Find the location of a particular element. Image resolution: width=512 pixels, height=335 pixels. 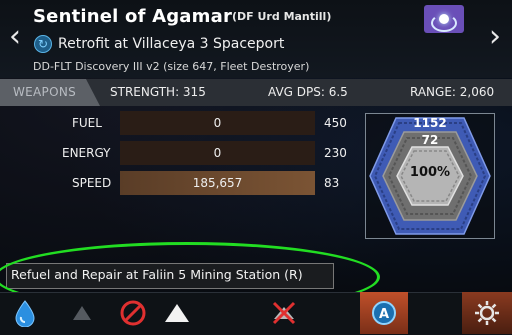

ship-tag: (DF Urd Mantill) is located at coordinates (282, 16).